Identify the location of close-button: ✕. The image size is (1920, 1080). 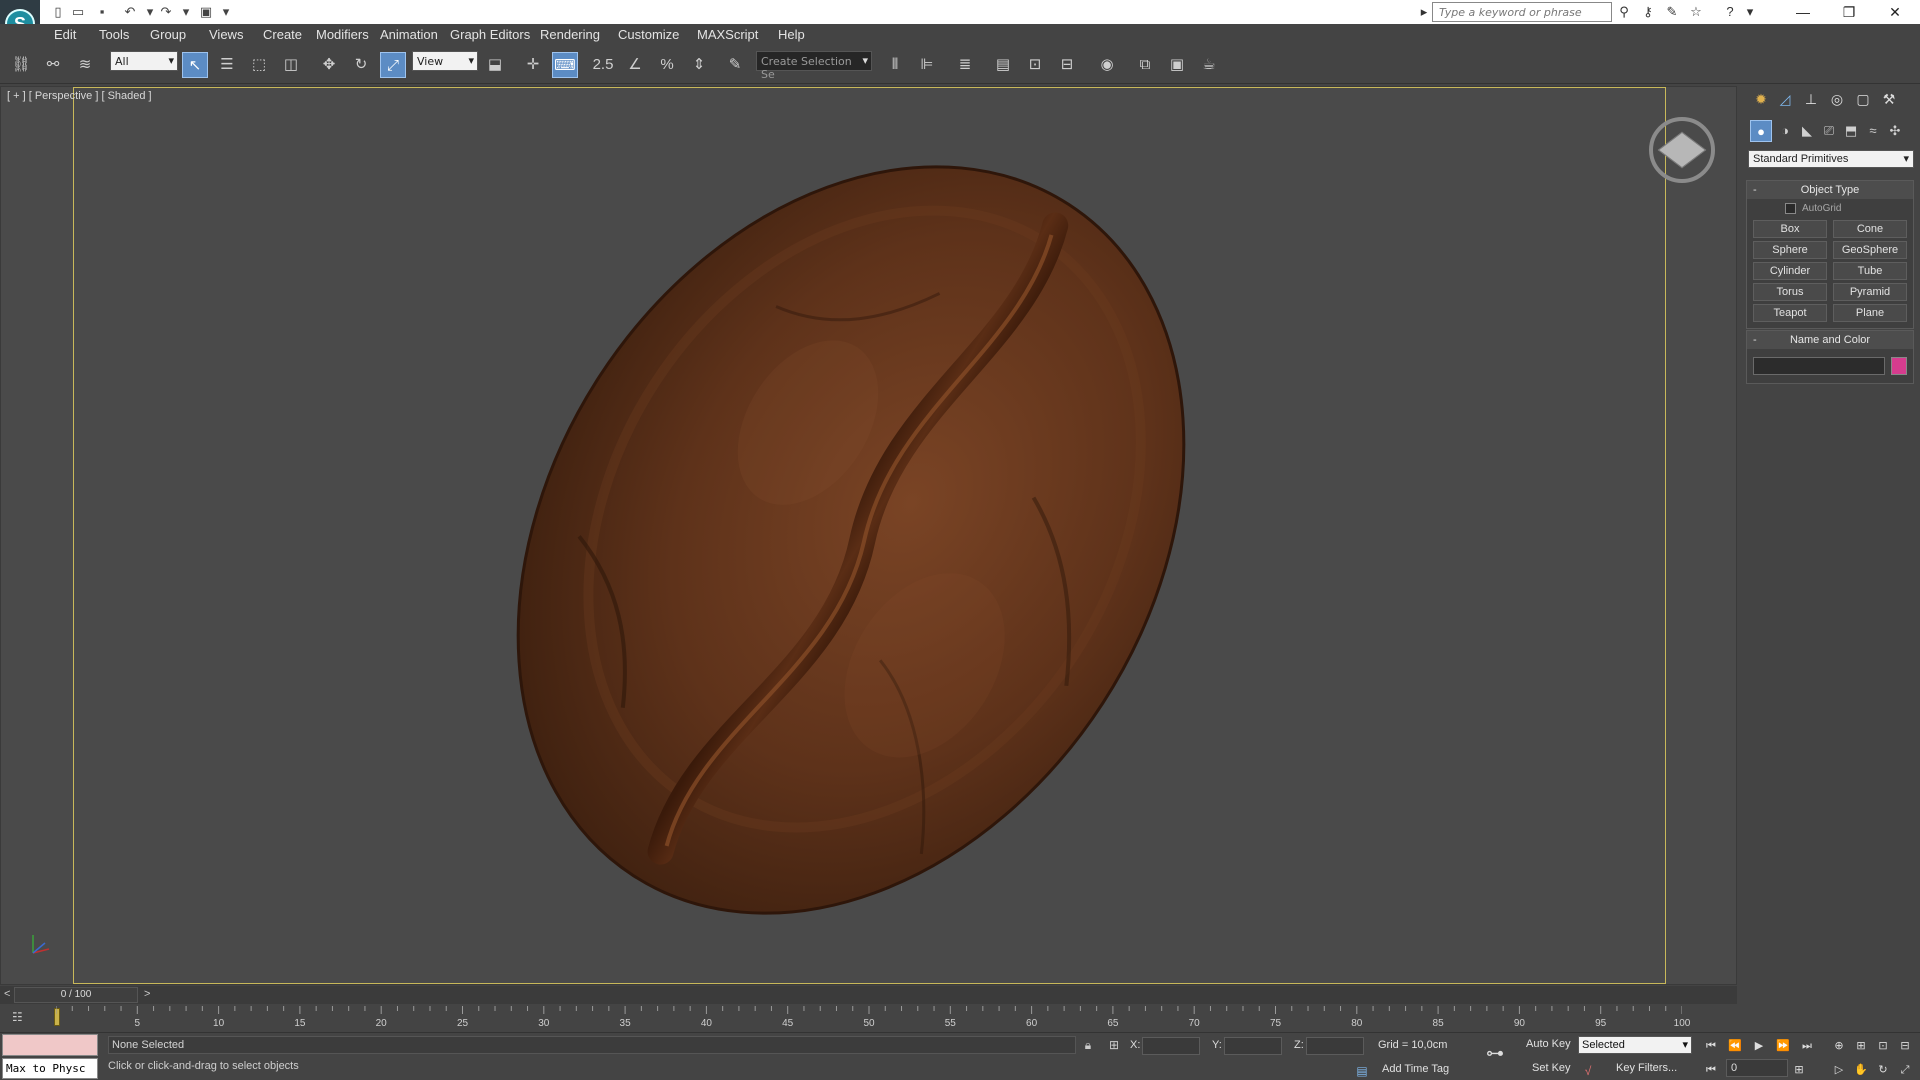
(1895, 12).